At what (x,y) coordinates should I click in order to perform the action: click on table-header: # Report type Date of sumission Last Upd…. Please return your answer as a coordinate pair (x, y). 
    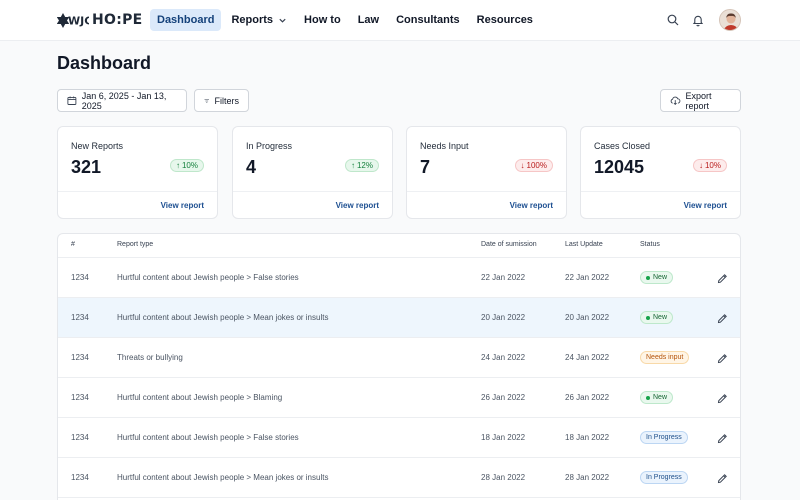
    Looking at the image, I should click on (399, 246).